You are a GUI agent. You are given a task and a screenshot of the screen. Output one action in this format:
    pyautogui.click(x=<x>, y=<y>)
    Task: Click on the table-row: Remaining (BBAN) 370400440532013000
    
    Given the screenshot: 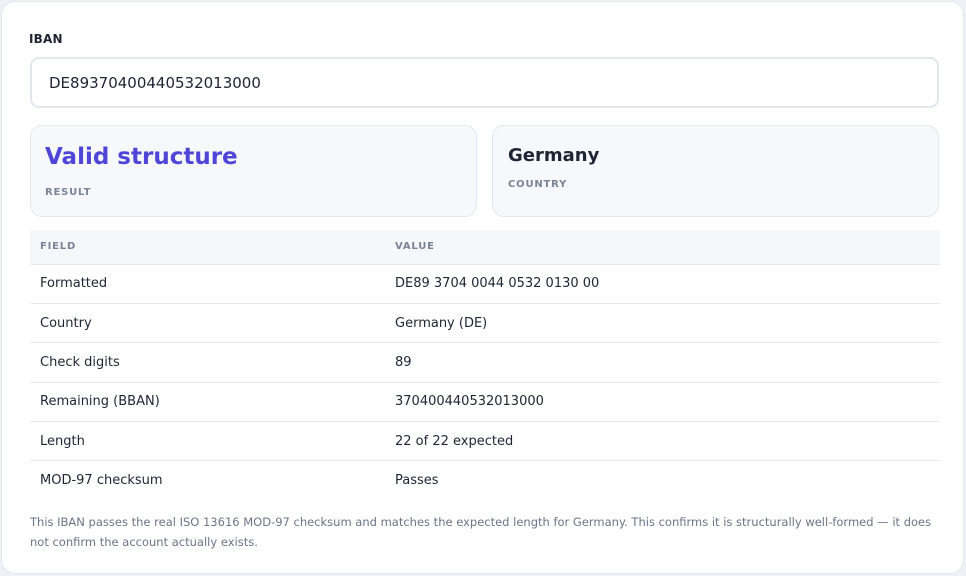 What is the action you would take?
    pyautogui.click(x=485, y=401)
    